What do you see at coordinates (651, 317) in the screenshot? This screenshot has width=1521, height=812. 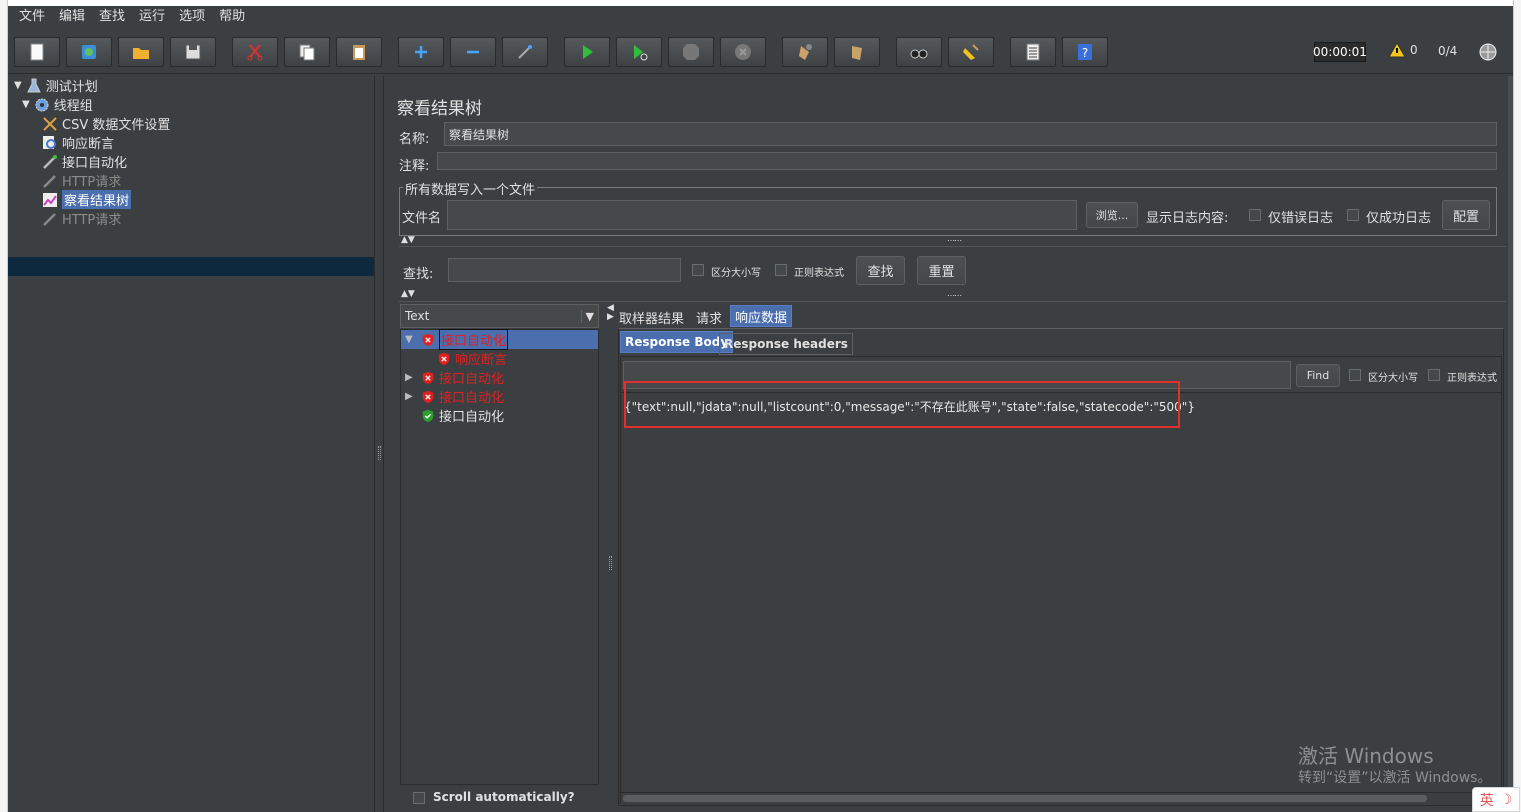 I see `tab-sampler-result: 取样器结果` at bounding box center [651, 317].